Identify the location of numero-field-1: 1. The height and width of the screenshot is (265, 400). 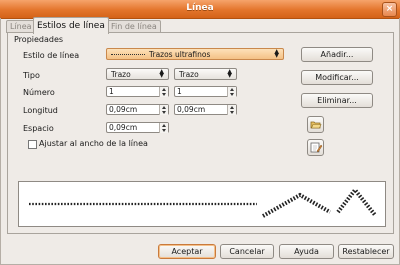
(137, 91).